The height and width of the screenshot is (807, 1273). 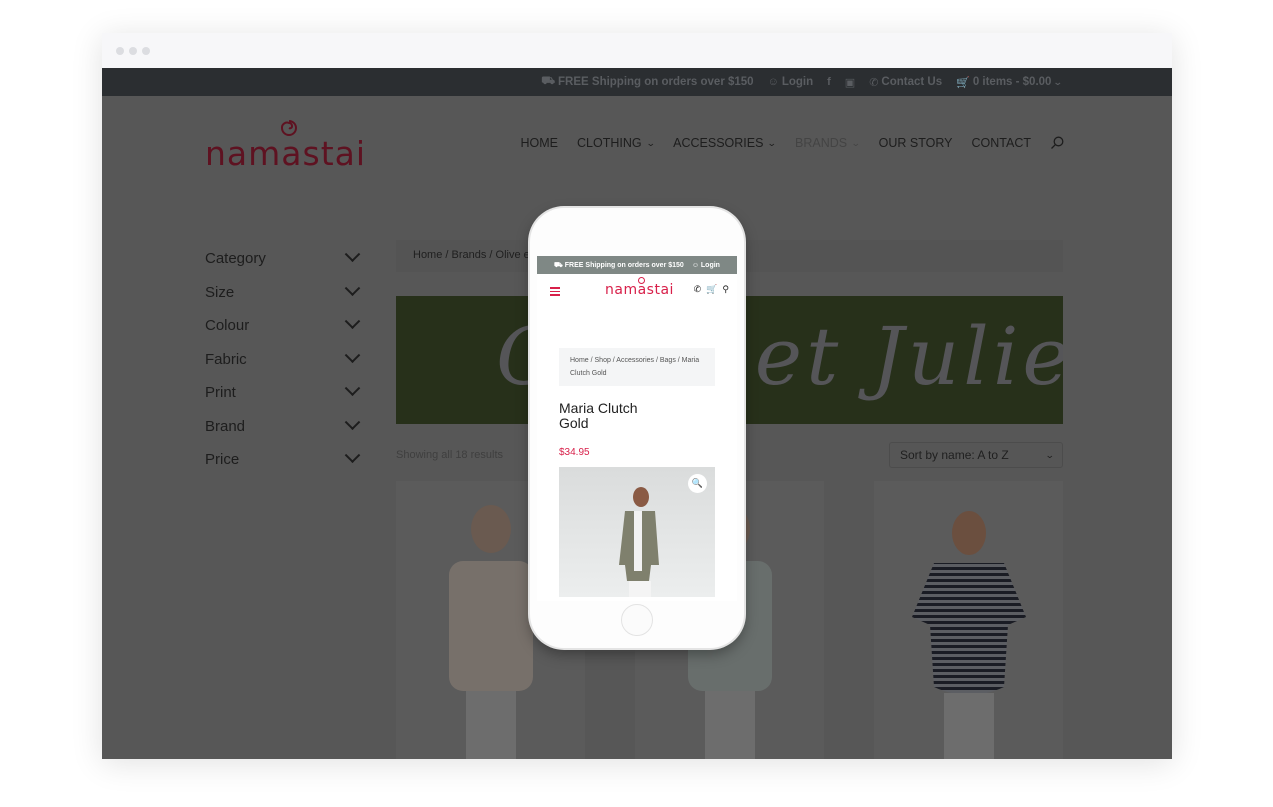 I want to click on sort-select: Sort by name: A to Z ⌄, so click(x=976, y=455).